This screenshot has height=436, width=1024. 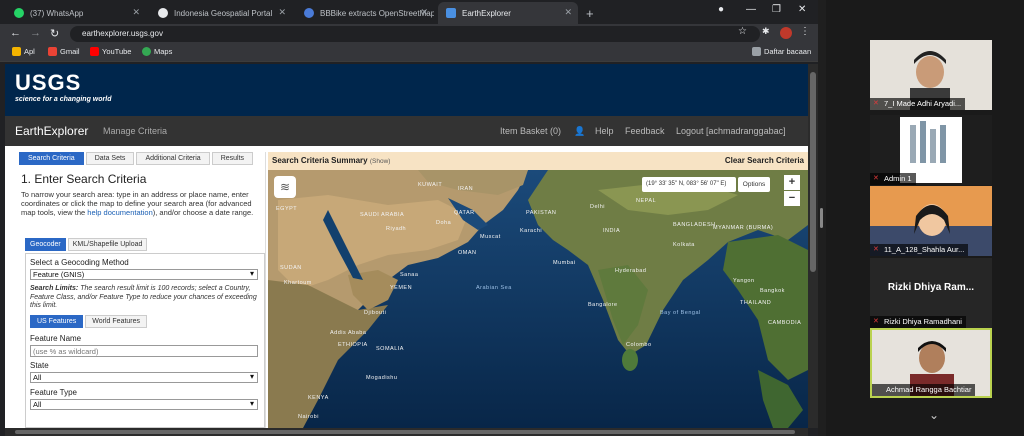 I want to click on url-input: earthexplorer.usgs.gov, so click(x=415, y=34).